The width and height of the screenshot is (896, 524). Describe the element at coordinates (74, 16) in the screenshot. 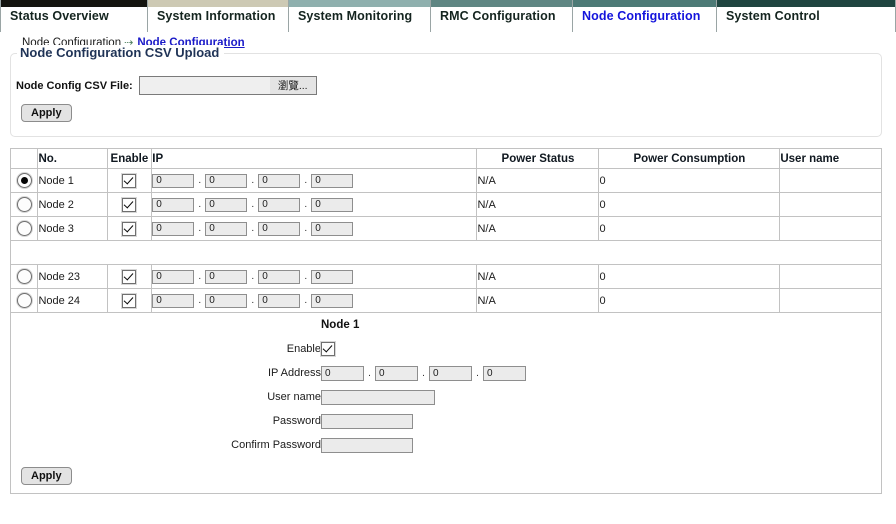

I see `tab-status-overview: Status Overview` at that location.